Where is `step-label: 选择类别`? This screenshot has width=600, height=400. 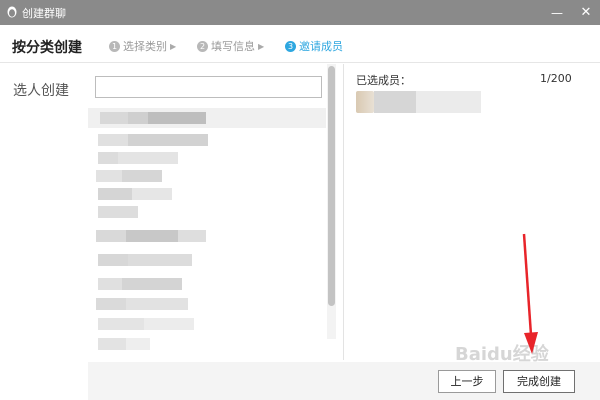 step-label: 选择类别 is located at coordinates (145, 46).